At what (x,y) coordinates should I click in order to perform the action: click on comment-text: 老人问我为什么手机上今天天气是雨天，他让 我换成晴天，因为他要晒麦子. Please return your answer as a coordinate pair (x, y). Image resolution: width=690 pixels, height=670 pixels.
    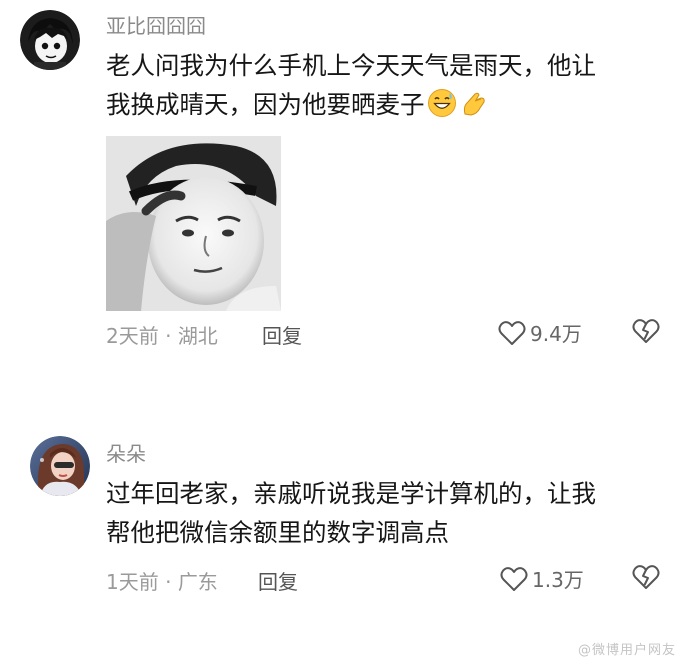
    Looking at the image, I should click on (351, 85).